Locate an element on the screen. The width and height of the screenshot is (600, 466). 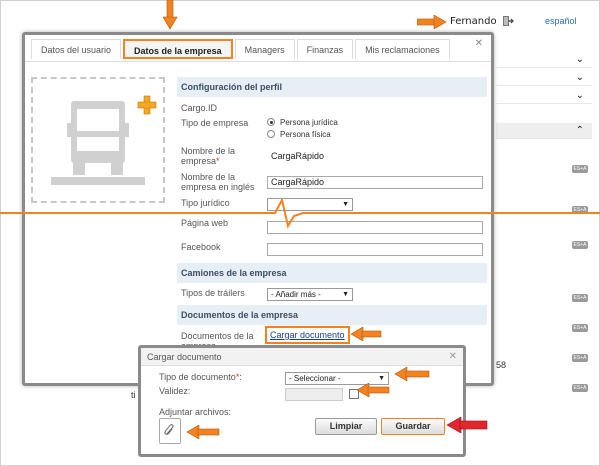
company-name-label: Nombre de la empresa* is located at coordinates (208, 156).